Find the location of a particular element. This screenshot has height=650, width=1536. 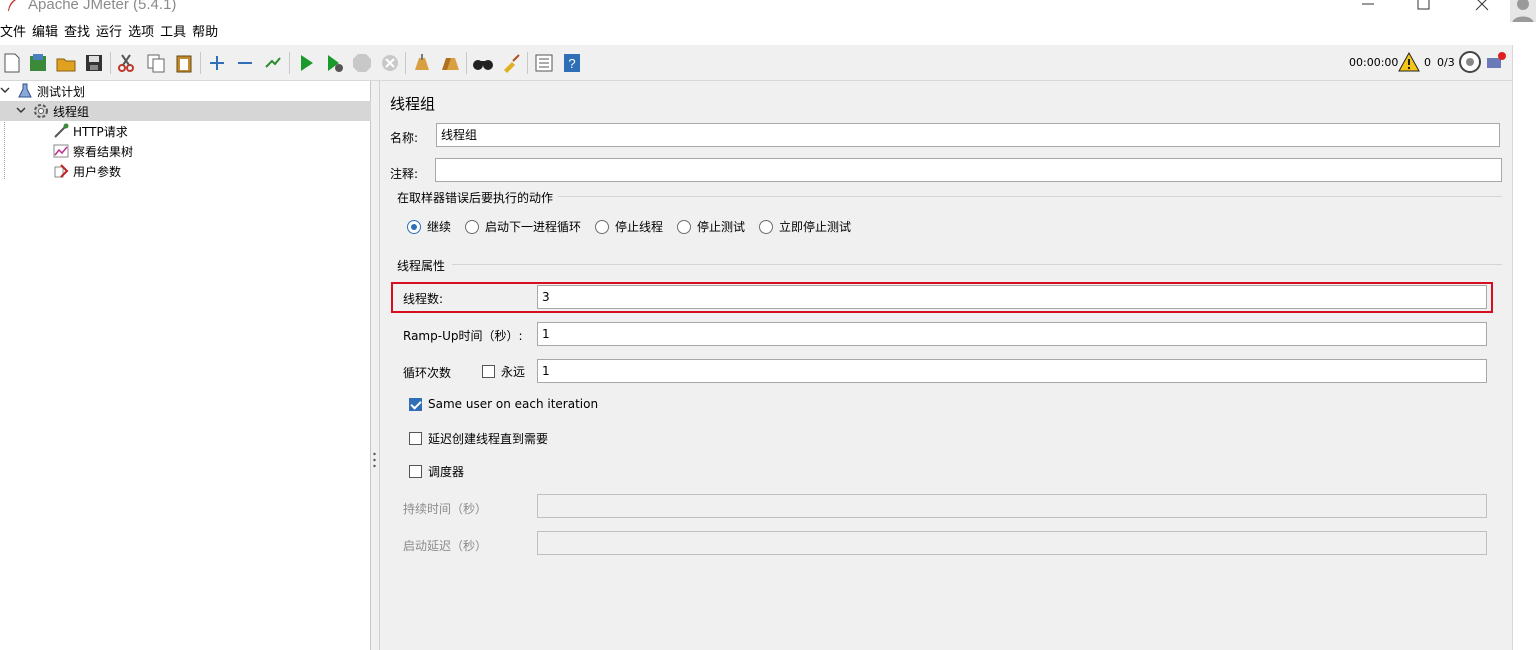

cut-icon is located at coordinates (126, 63).